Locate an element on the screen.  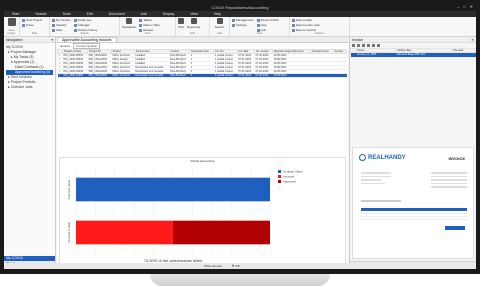
table-cell: IPG_2030-00006 is located at coordinates (75, 75).